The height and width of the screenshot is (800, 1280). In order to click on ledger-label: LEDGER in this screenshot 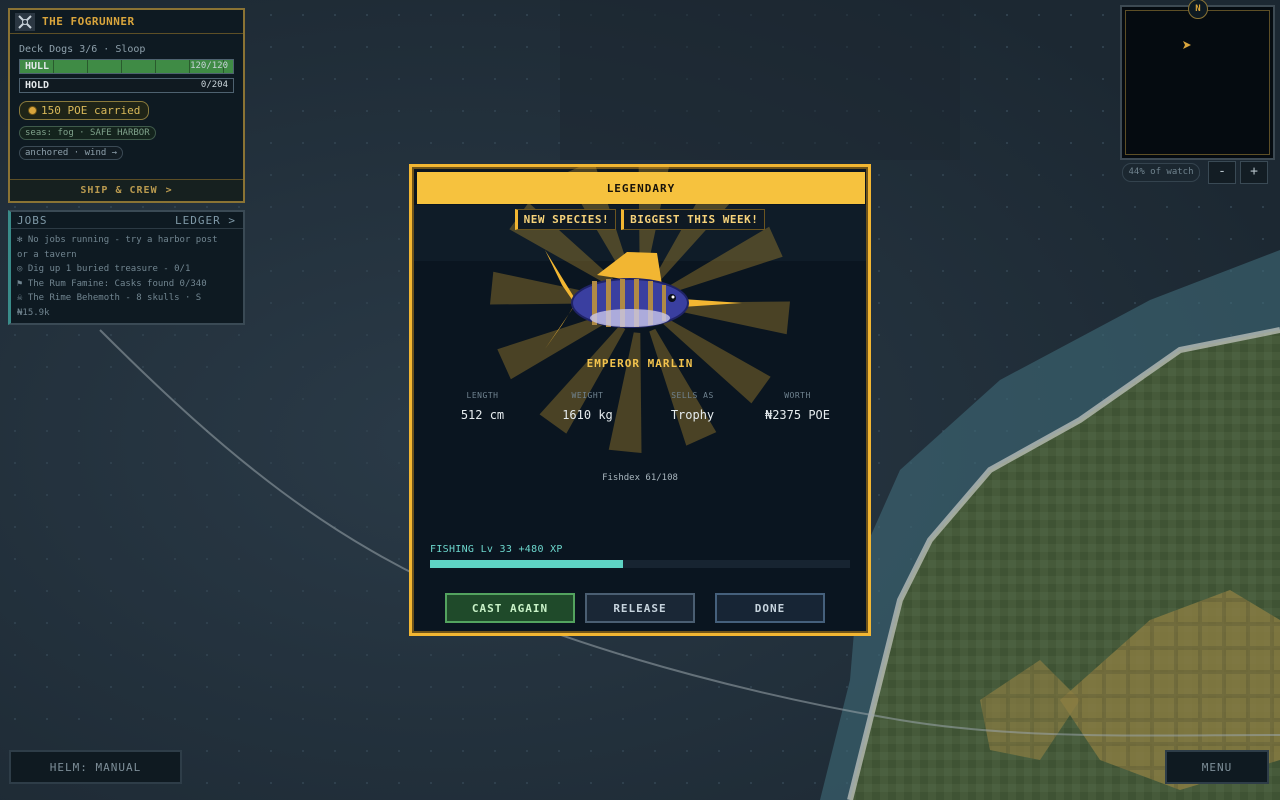, I will do `click(198, 220)`.